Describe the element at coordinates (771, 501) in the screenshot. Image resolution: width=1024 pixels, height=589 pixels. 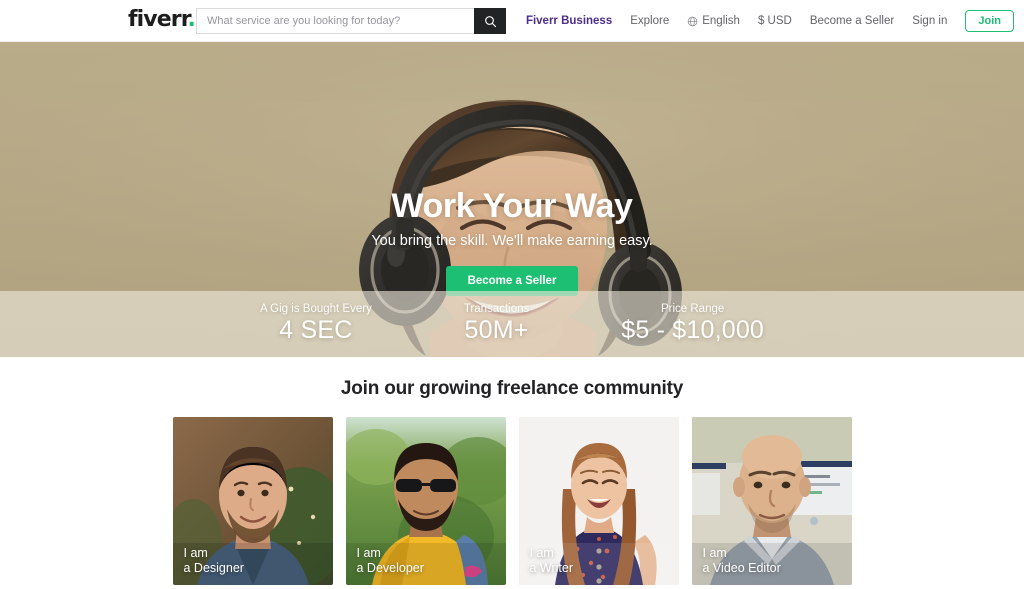
I see `community-card-video-editor: I am a Video Editor` at that location.